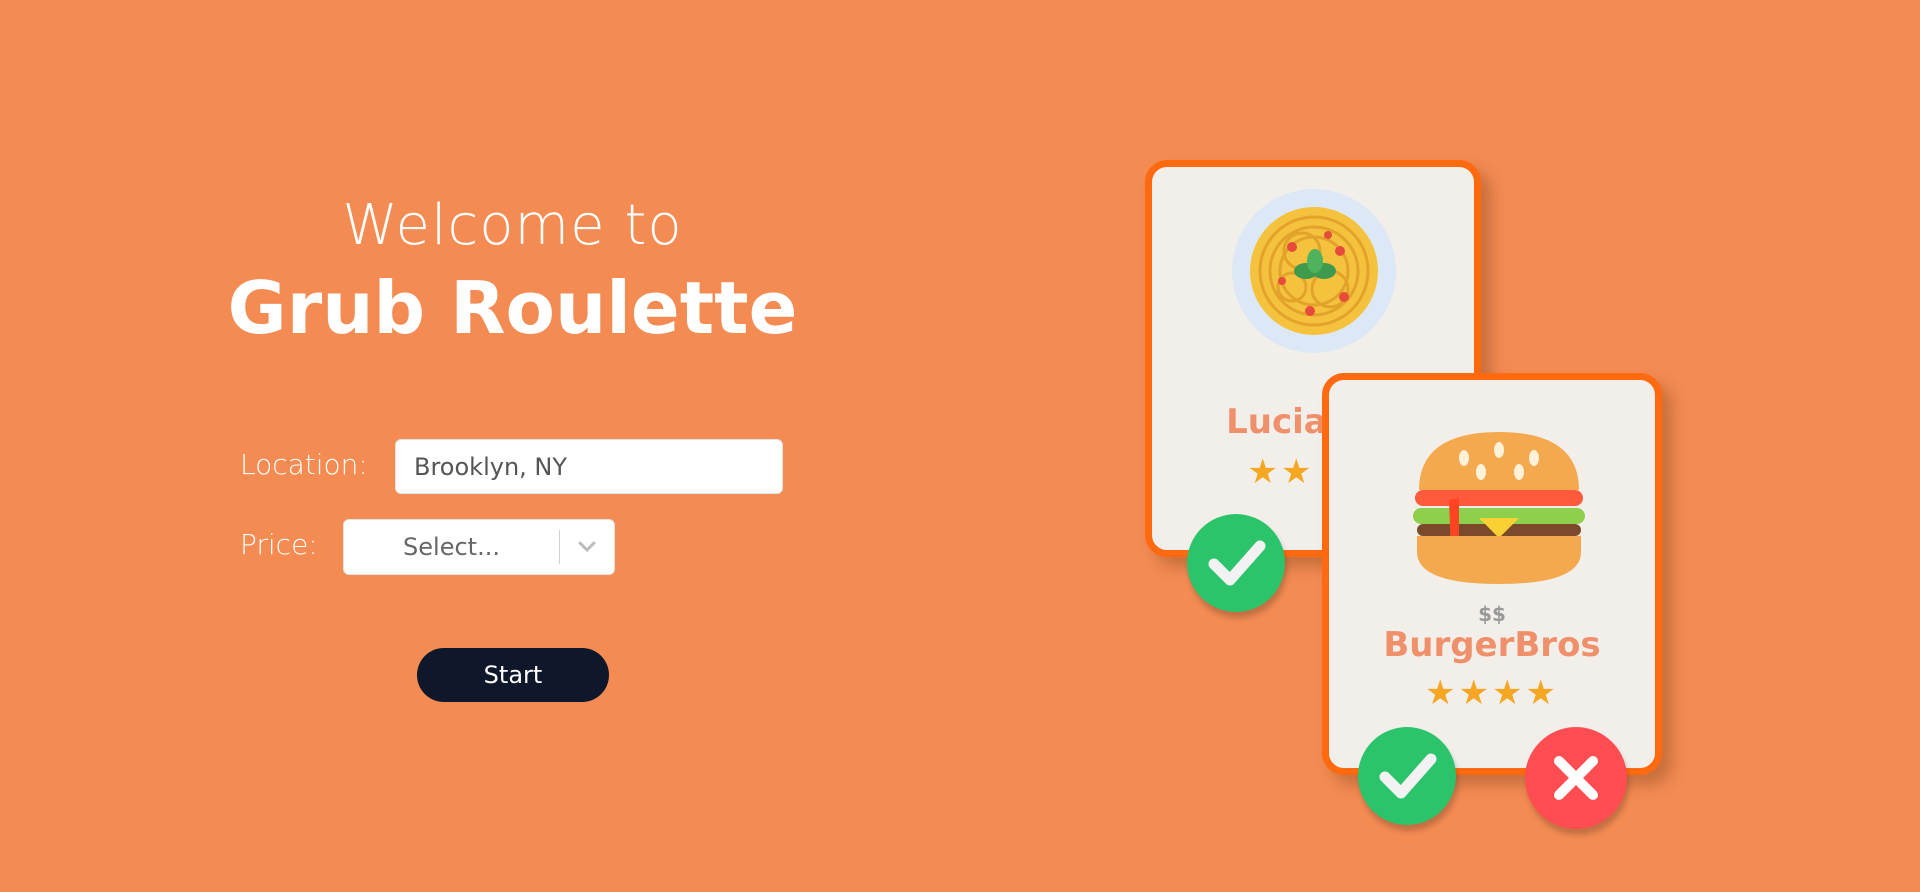 This screenshot has height=892, width=1920. I want to click on hero: Welcome to Grub Roulette, so click(512, 274).